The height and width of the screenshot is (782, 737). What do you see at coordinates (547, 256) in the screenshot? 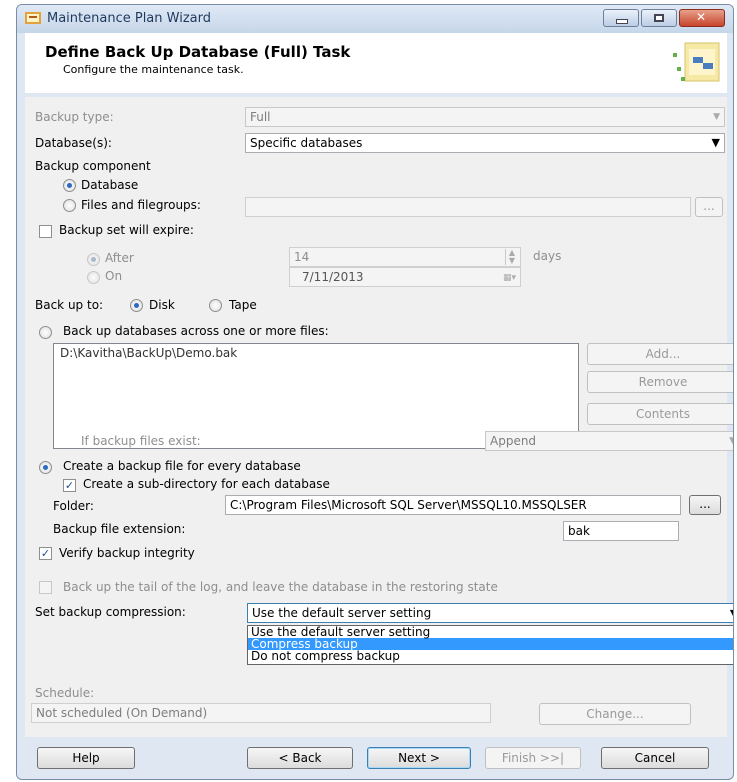
I see `days-label: days` at bounding box center [547, 256].